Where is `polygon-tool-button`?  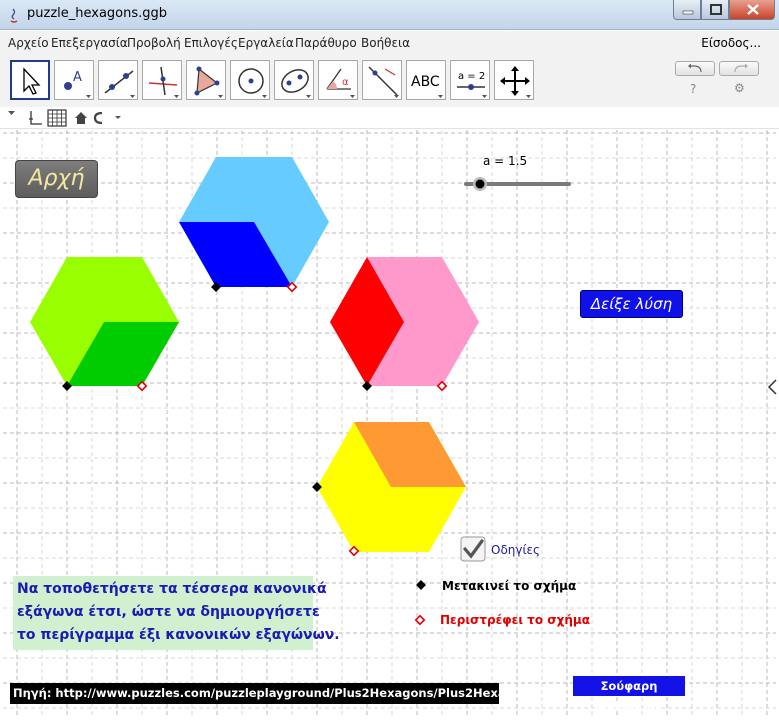 polygon-tool-button is located at coordinates (206, 80).